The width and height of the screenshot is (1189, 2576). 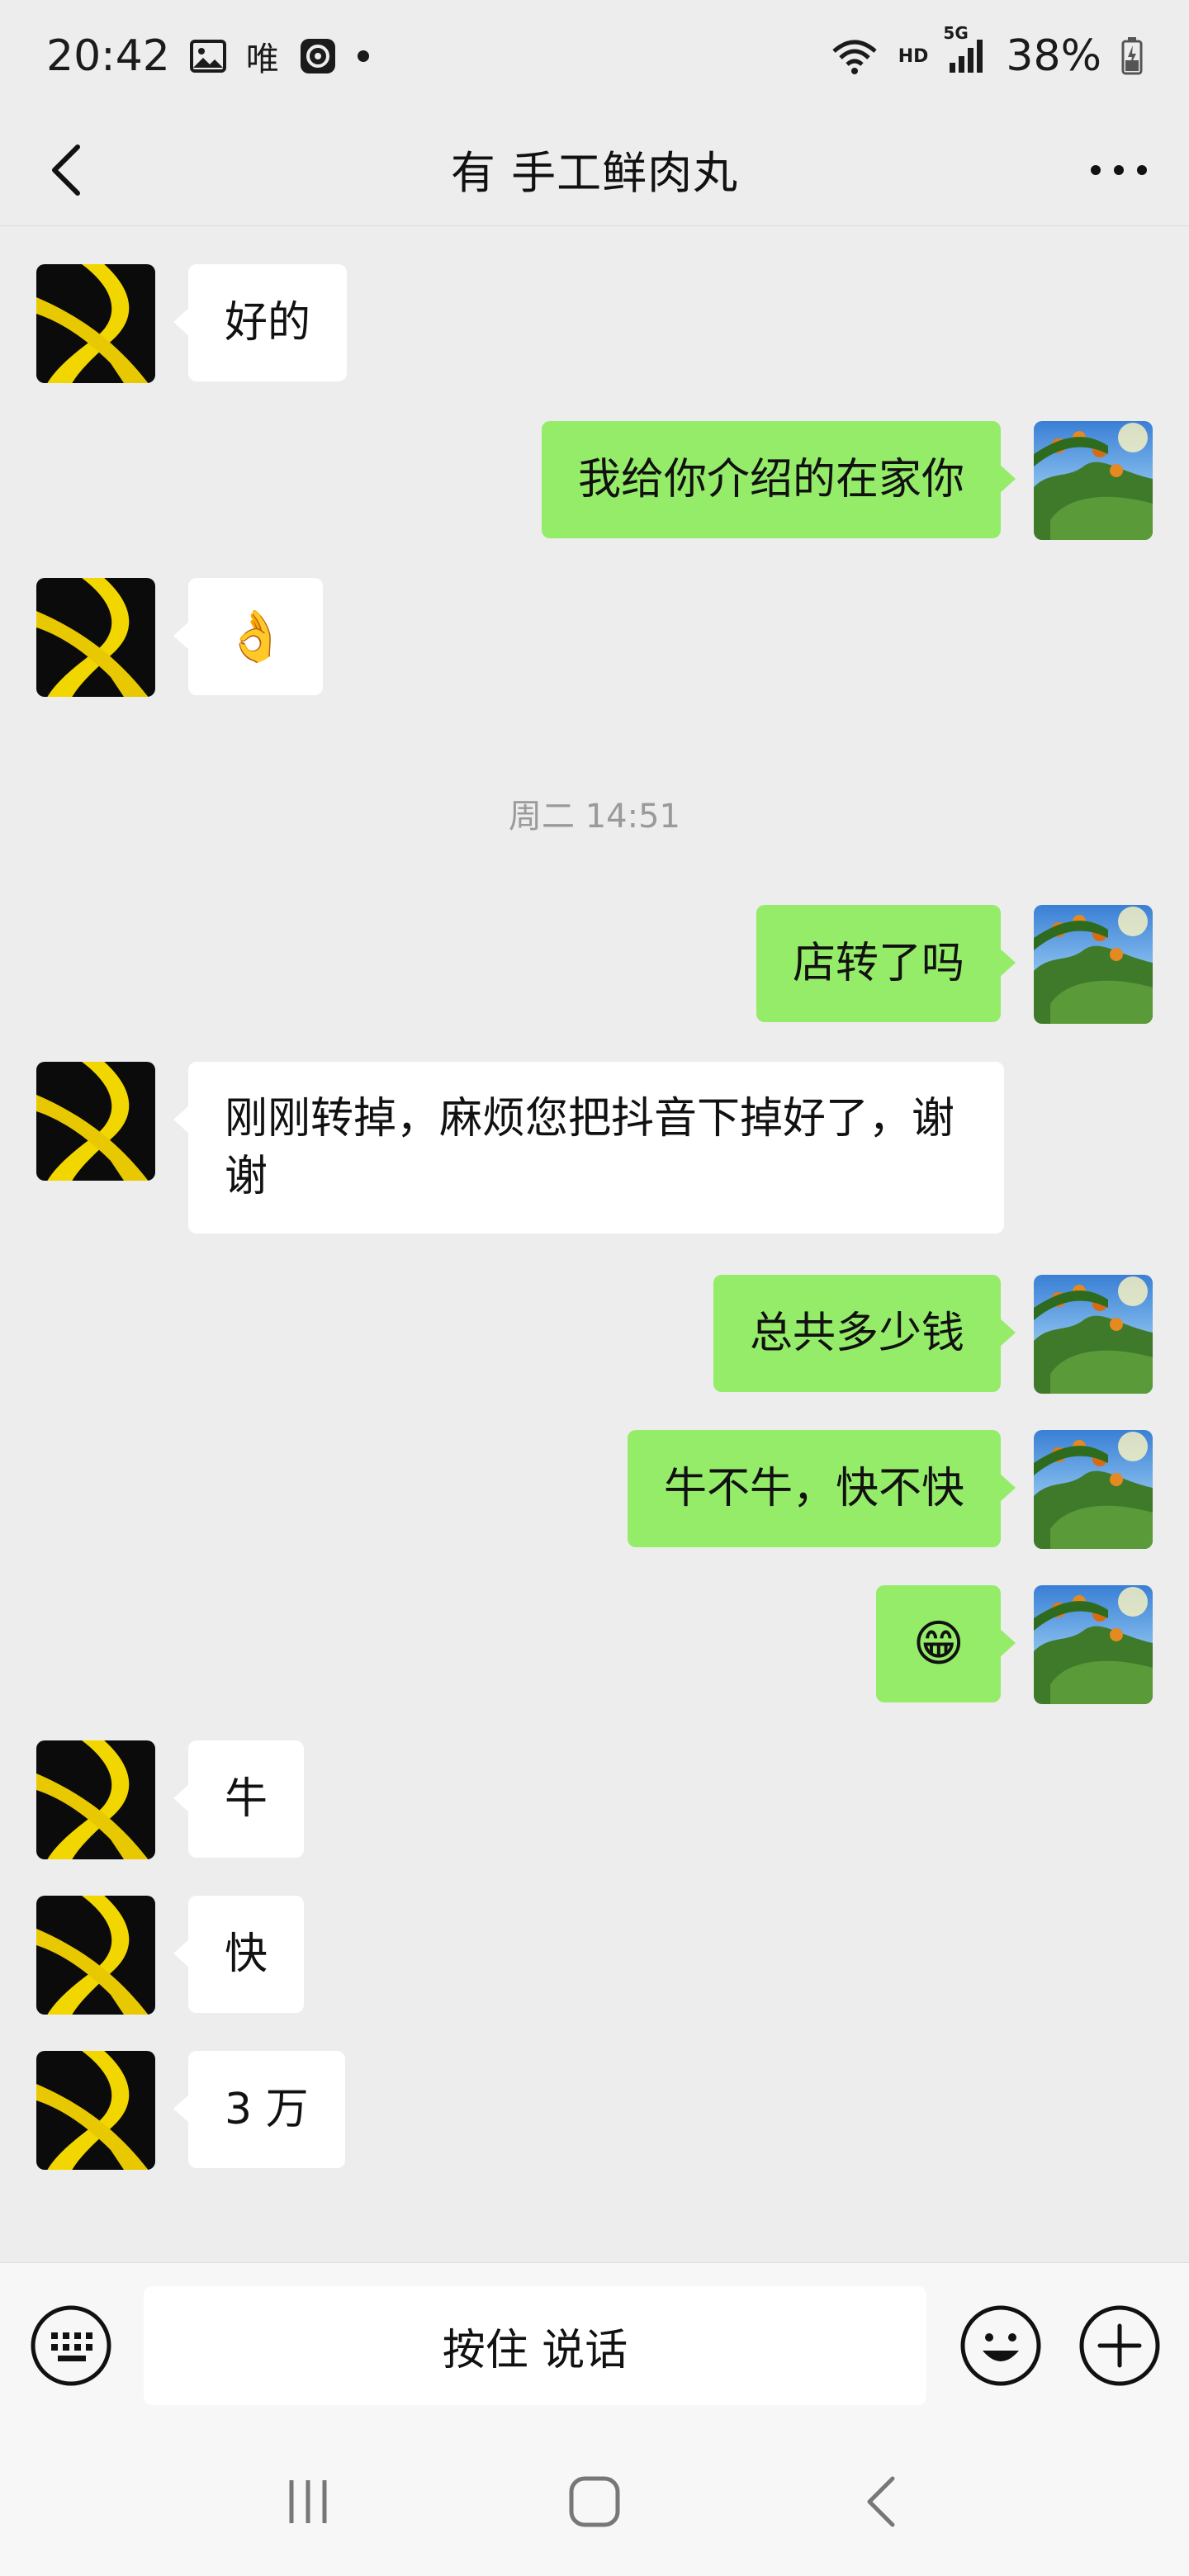 I want to click on recent-apps-button, so click(x=308, y=2501).